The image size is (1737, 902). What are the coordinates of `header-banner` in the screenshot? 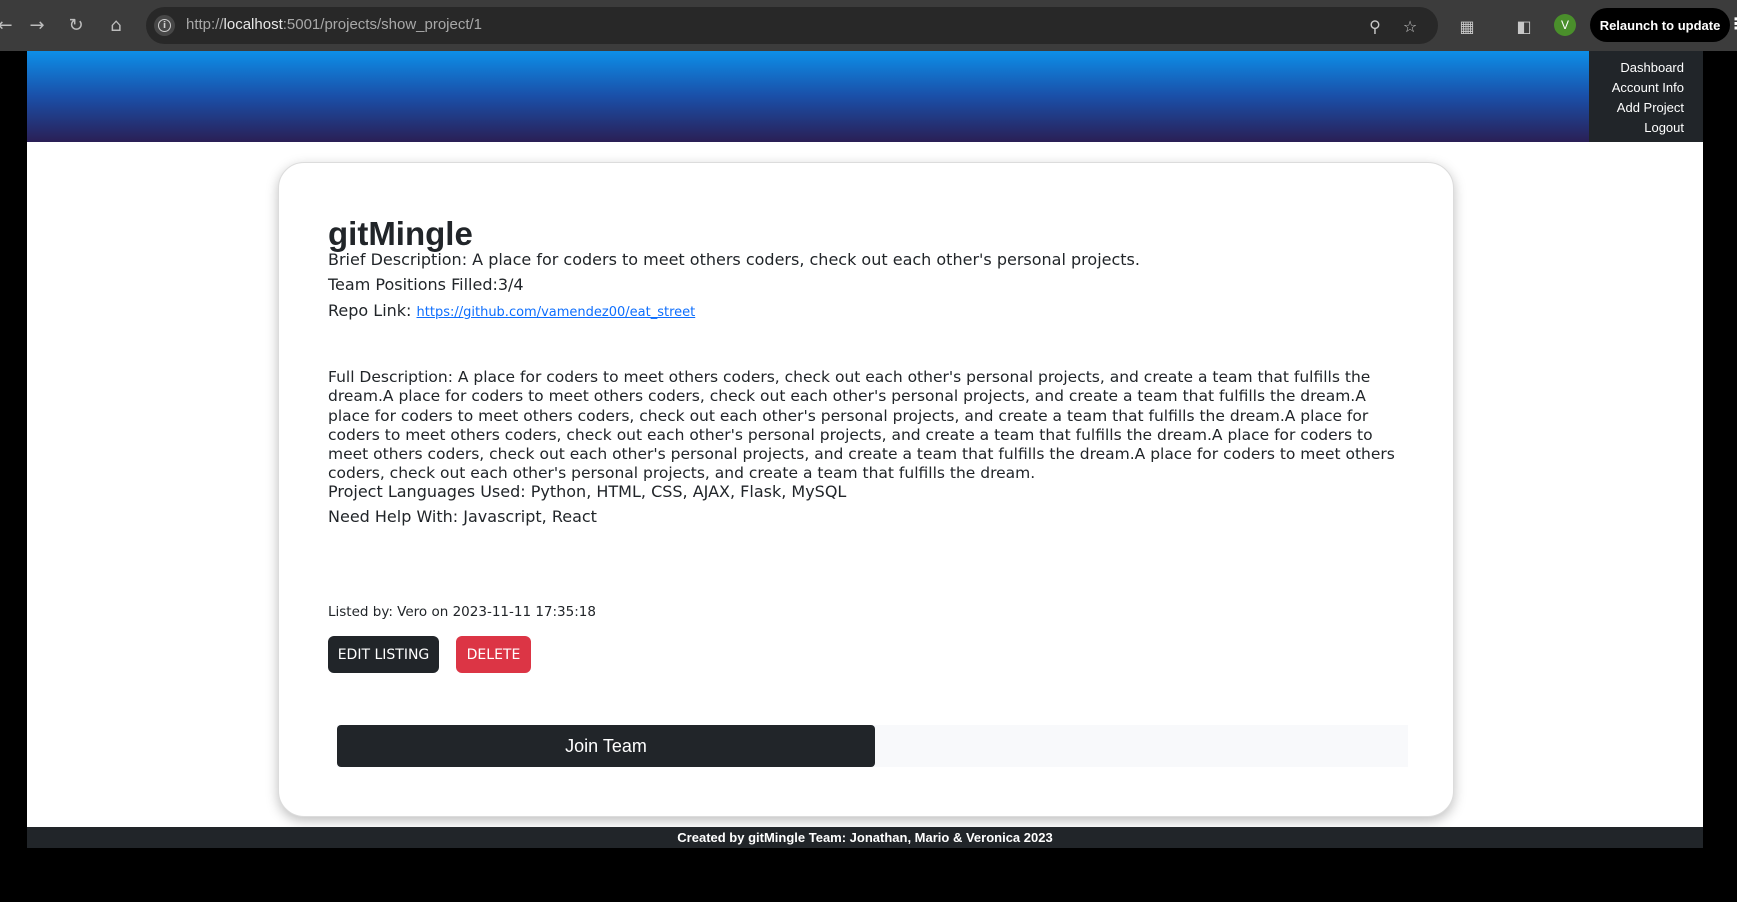 It's located at (865, 96).